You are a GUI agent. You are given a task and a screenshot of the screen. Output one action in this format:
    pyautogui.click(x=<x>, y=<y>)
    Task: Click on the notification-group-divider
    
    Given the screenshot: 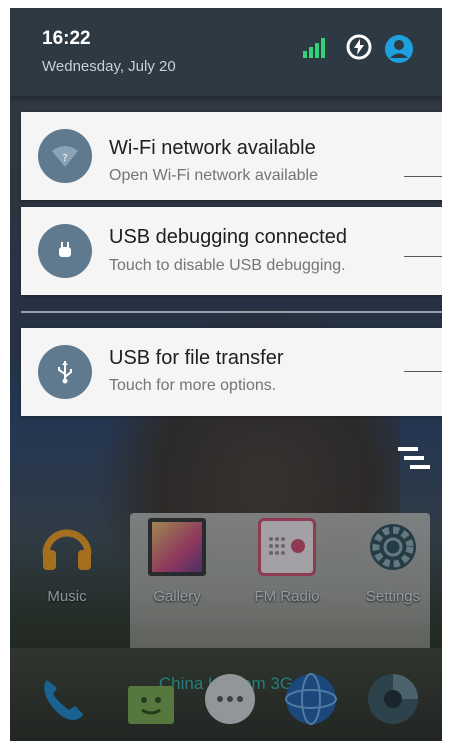 What is the action you would take?
    pyautogui.click(x=231, y=312)
    